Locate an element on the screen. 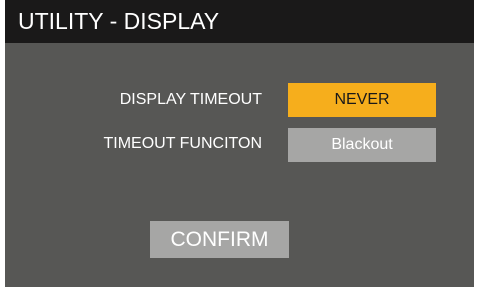 This screenshot has height=291, width=479. display-timeout-selector: NEVER is located at coordinates (362, 100).